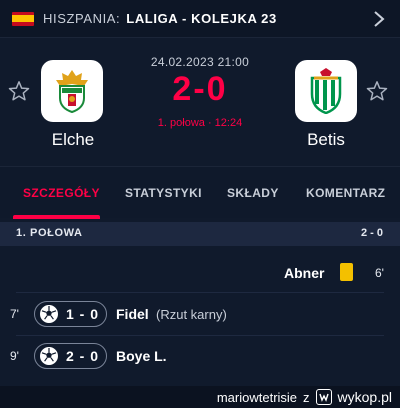 The width and height of the screenshot is (400, 408). I want to click on competition-label: LALIGA - KOLEJKA 23, so click(201, 18).